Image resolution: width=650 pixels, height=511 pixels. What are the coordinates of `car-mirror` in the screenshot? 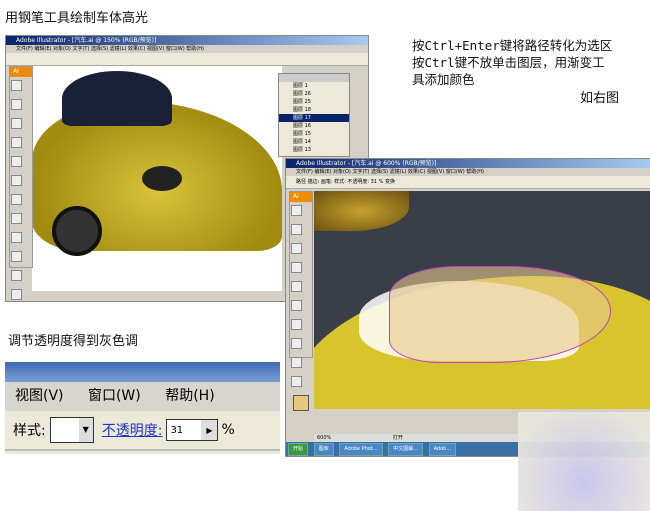 It's located at (361, 211).